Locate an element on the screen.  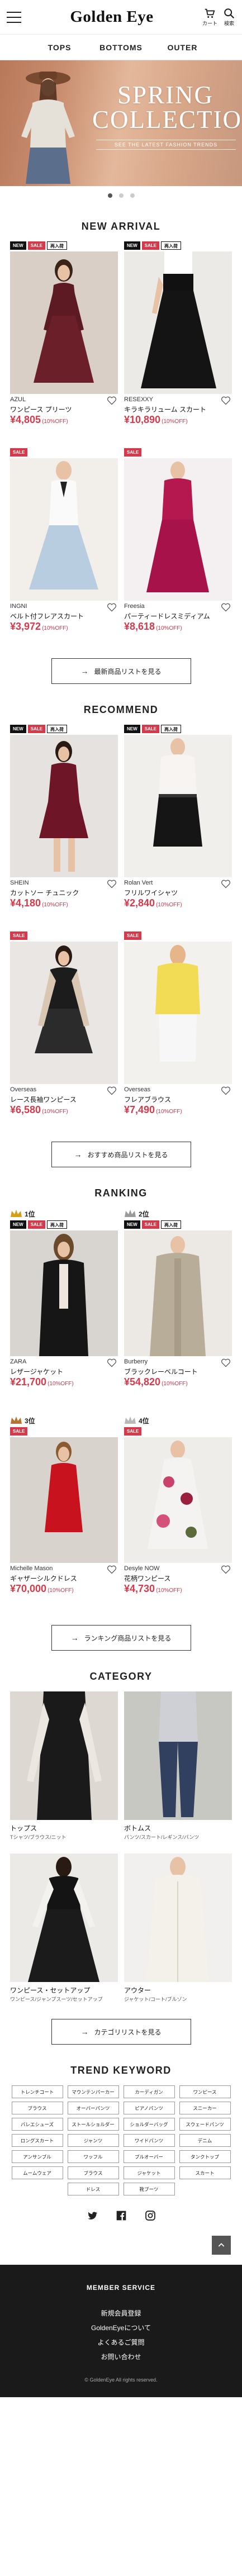
trend-keyword-button: ワイドパンツ is located at coordinates (149, 2141).